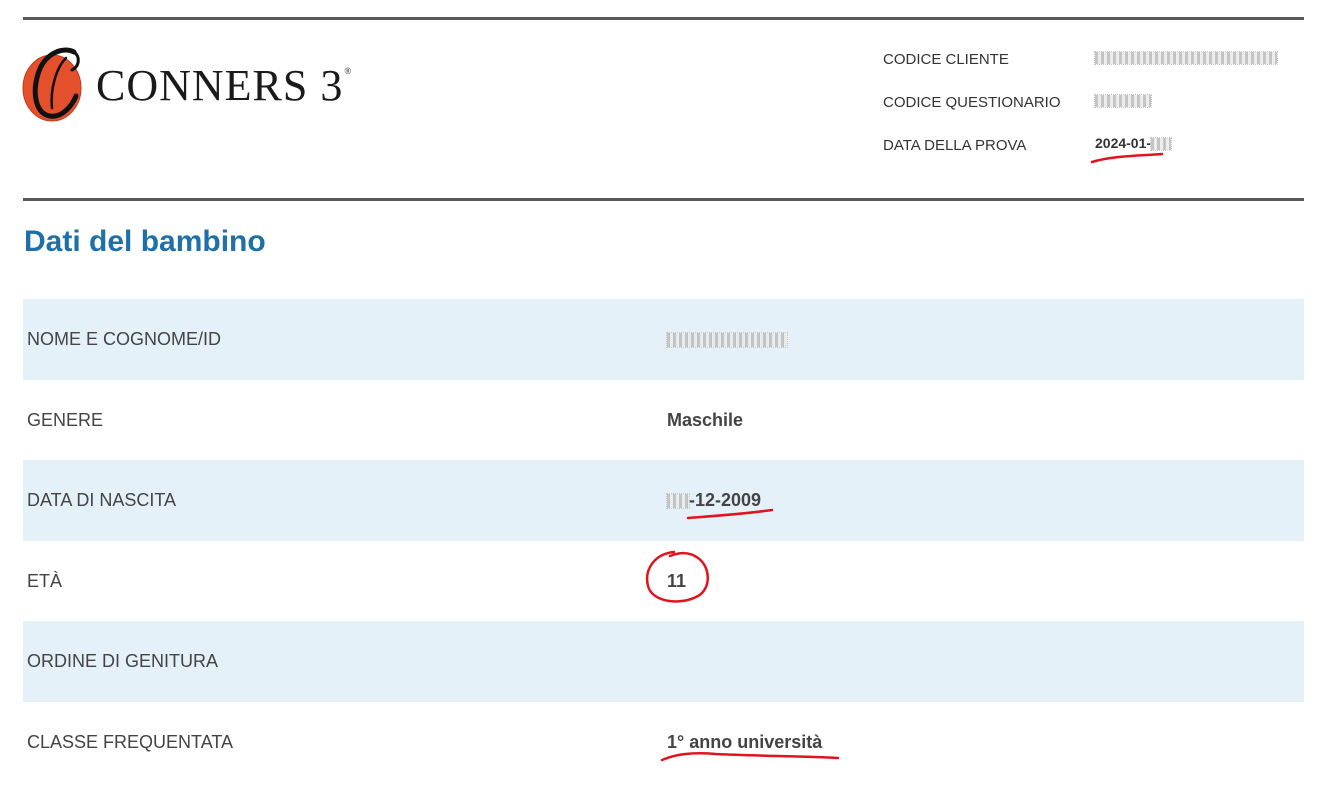 This screenshot has height=796, width=1321. What do you see at coordinates (130, 741) in the screenshot?
I see `field-label: CLASSE FREQUENTATA` at bounding box center [130, 741].